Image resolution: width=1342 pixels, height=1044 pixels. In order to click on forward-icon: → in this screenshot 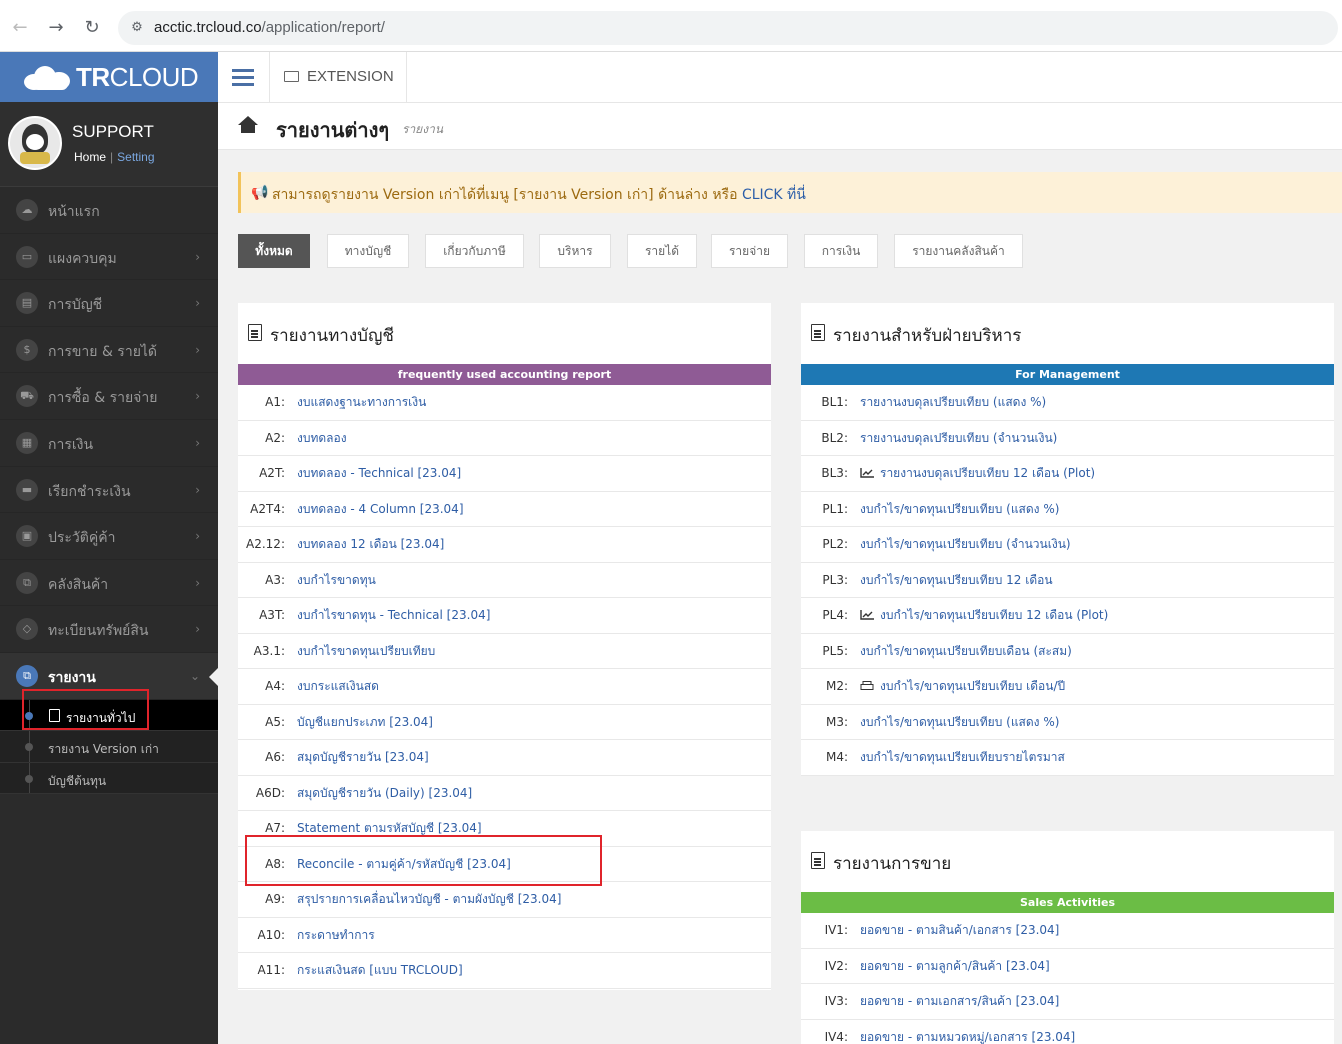, I will do `click(56, 28)`.